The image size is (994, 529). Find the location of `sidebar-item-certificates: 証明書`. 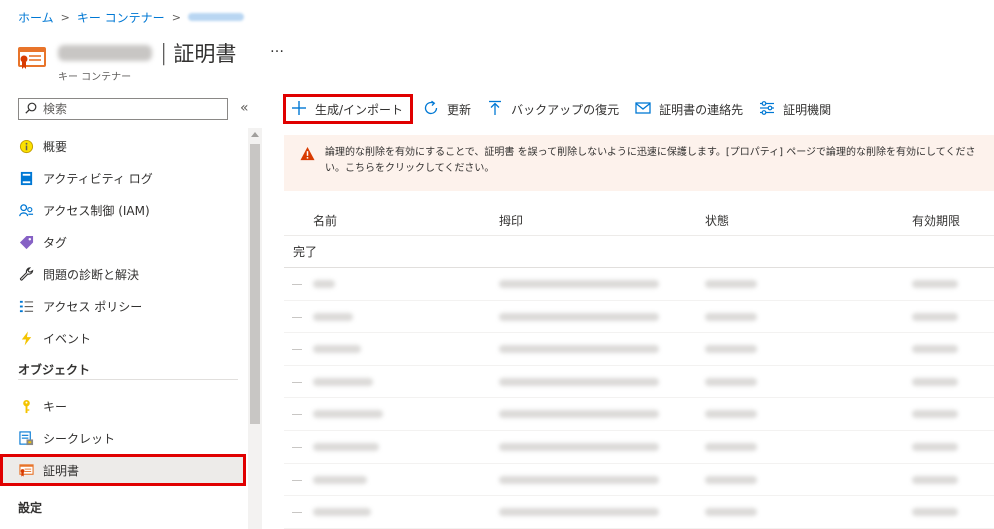

sidebar-item-certificates: 証明書 is located at coordinates (123, 470).